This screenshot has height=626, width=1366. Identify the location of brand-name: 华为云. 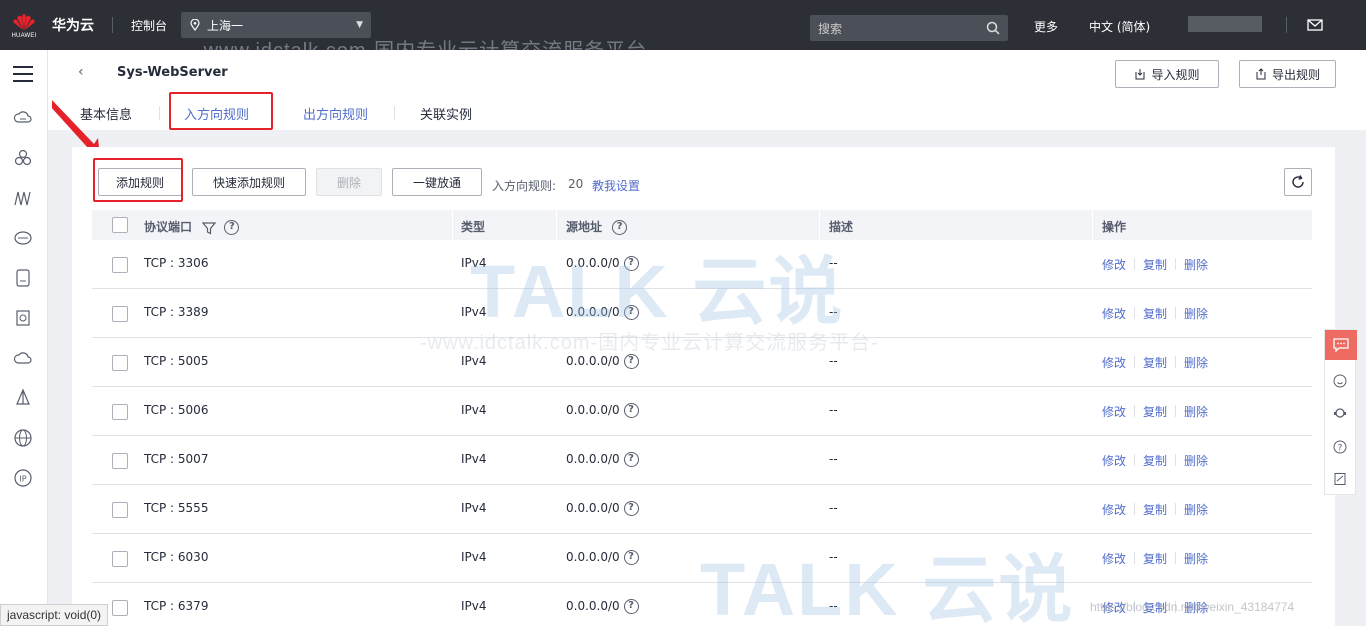
(73, 25).